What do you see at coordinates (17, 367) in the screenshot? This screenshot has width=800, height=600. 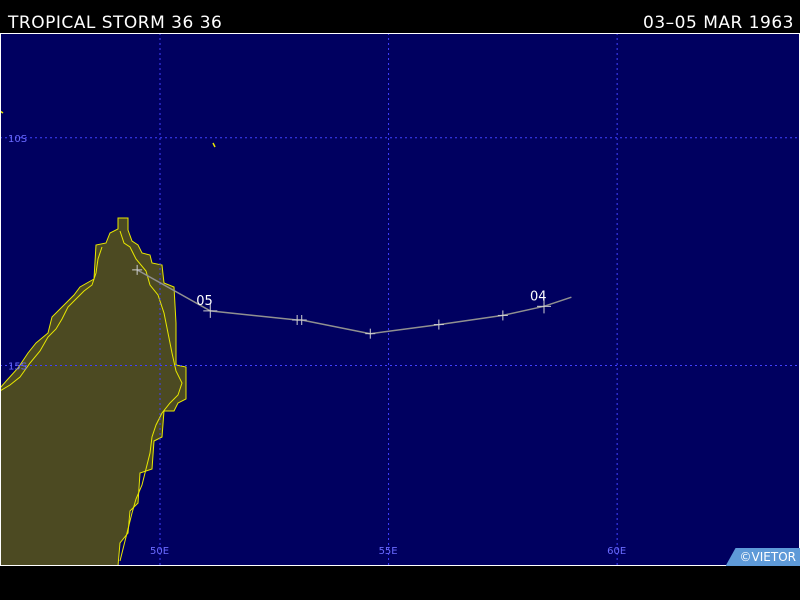 I see `lat-label: 15S` at bounding box center [17, 367].